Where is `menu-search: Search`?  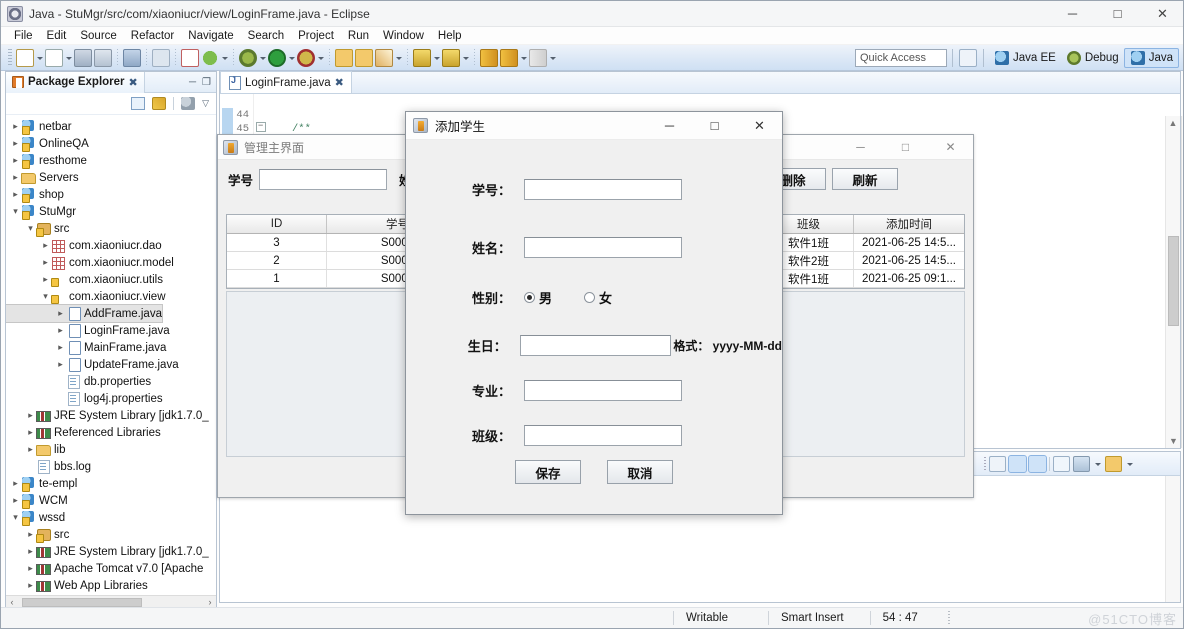
menu-search: Search is located at coordinates (266, 36).